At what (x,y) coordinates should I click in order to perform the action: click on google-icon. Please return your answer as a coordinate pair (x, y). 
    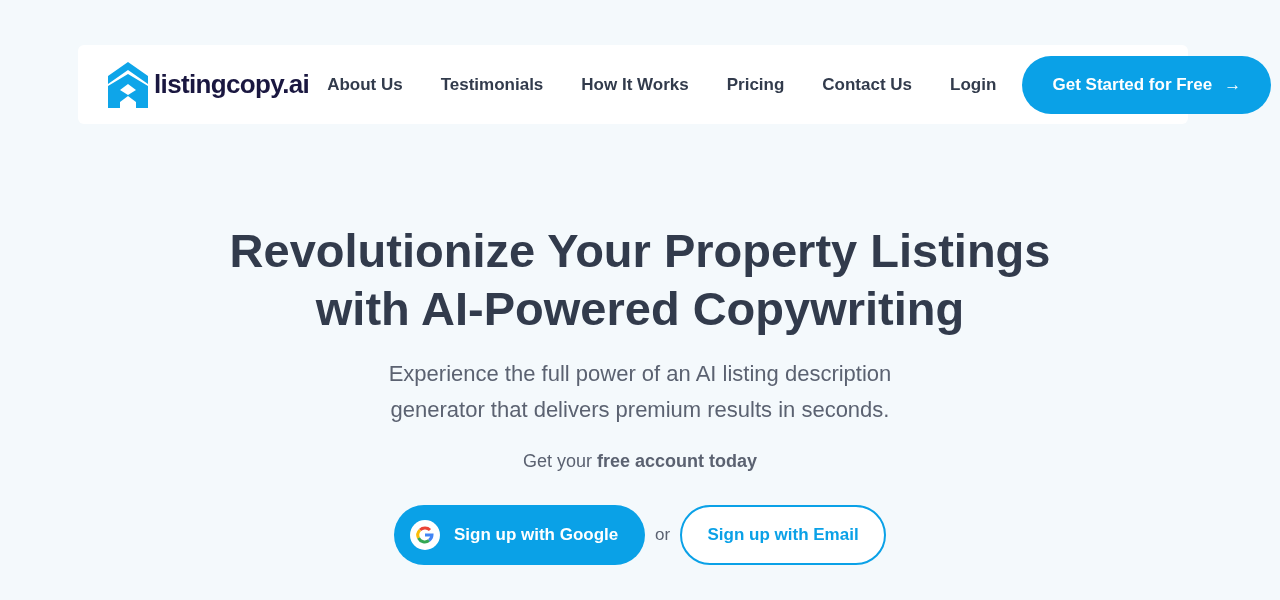
    Looking at the image, I should click on (424, 535).